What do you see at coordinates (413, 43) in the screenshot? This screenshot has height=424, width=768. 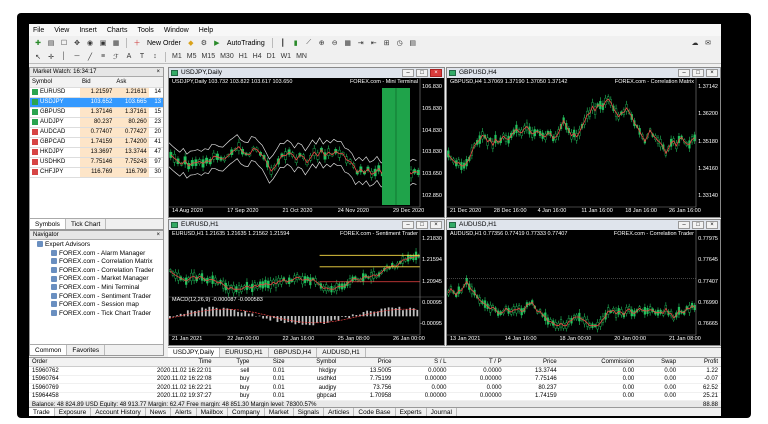 I see `templates-icon: ▤` at bounding box center [413, 43].